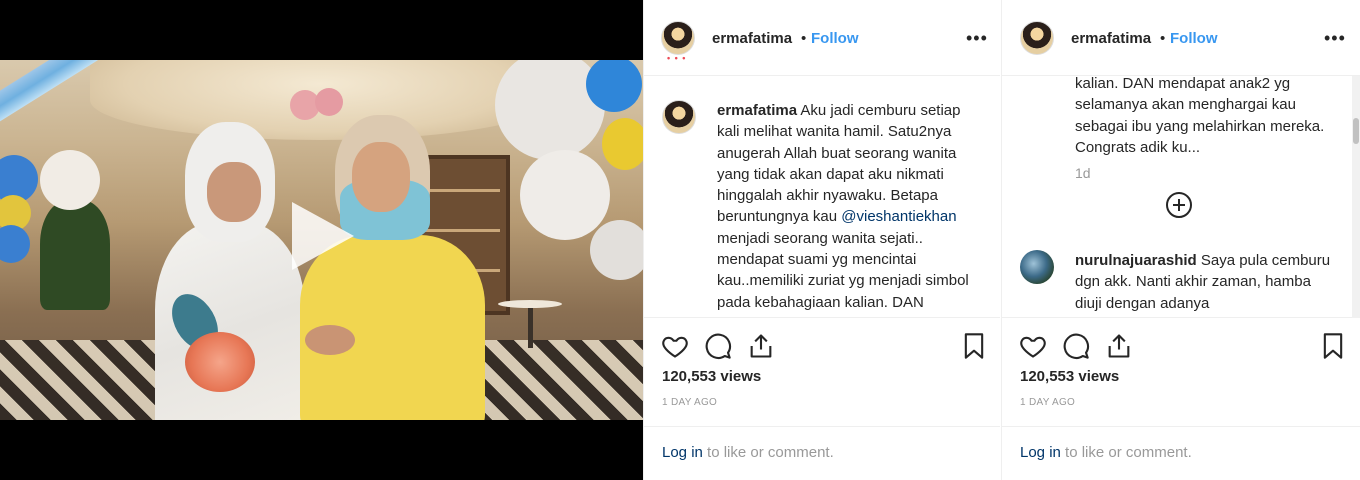  I want to click on plus-circle-icon, so click(1179, 205).